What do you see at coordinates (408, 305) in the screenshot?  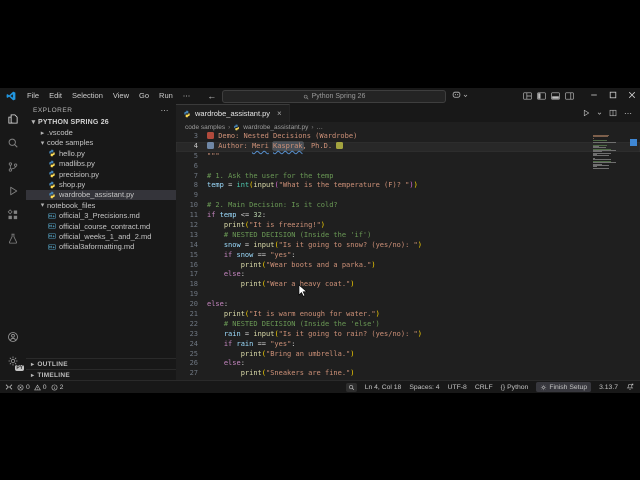 I see `code-line-20: 20 else:` at bounding box center [408, 305].